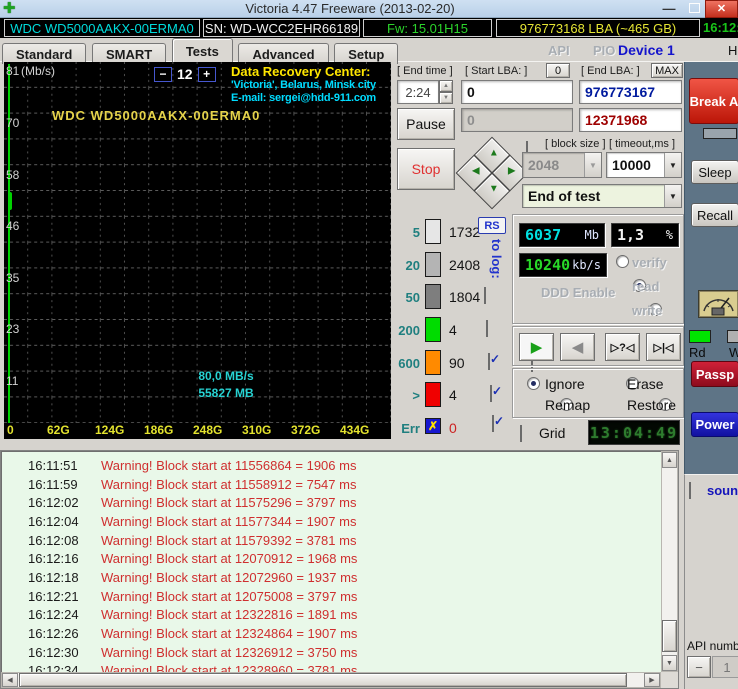 The image size is (738, 689). Describe the element at coordinates (714, 172) in the screenshot. I see `sleep-button: Sleep` at that location.